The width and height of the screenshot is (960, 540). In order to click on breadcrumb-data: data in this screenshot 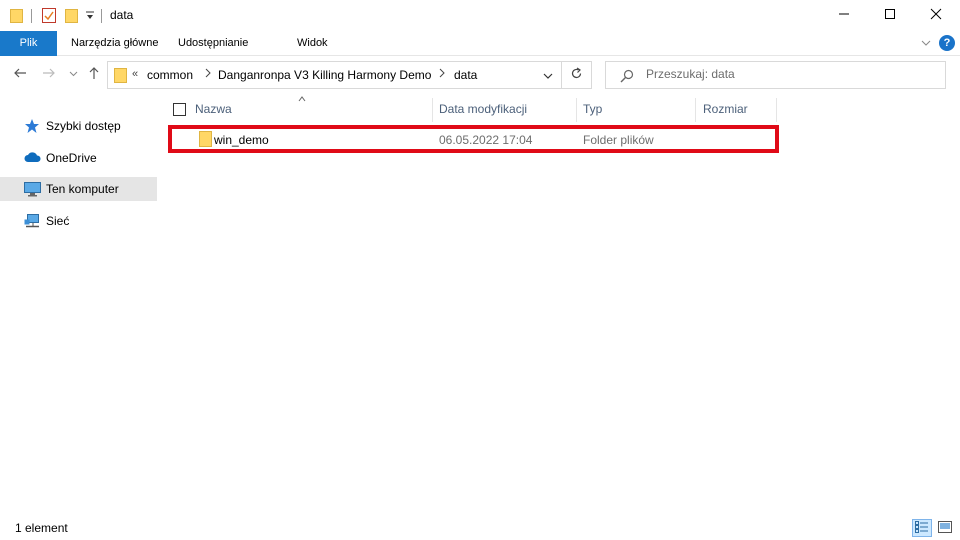, I will do `click(465, 75)`.